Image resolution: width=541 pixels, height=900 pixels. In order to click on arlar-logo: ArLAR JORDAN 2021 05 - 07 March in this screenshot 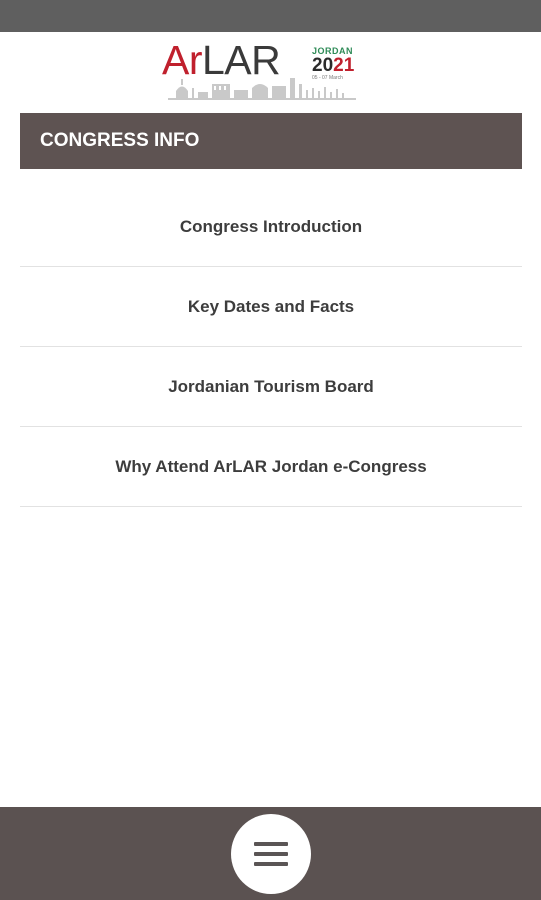, I will do `click(262, 73)`.